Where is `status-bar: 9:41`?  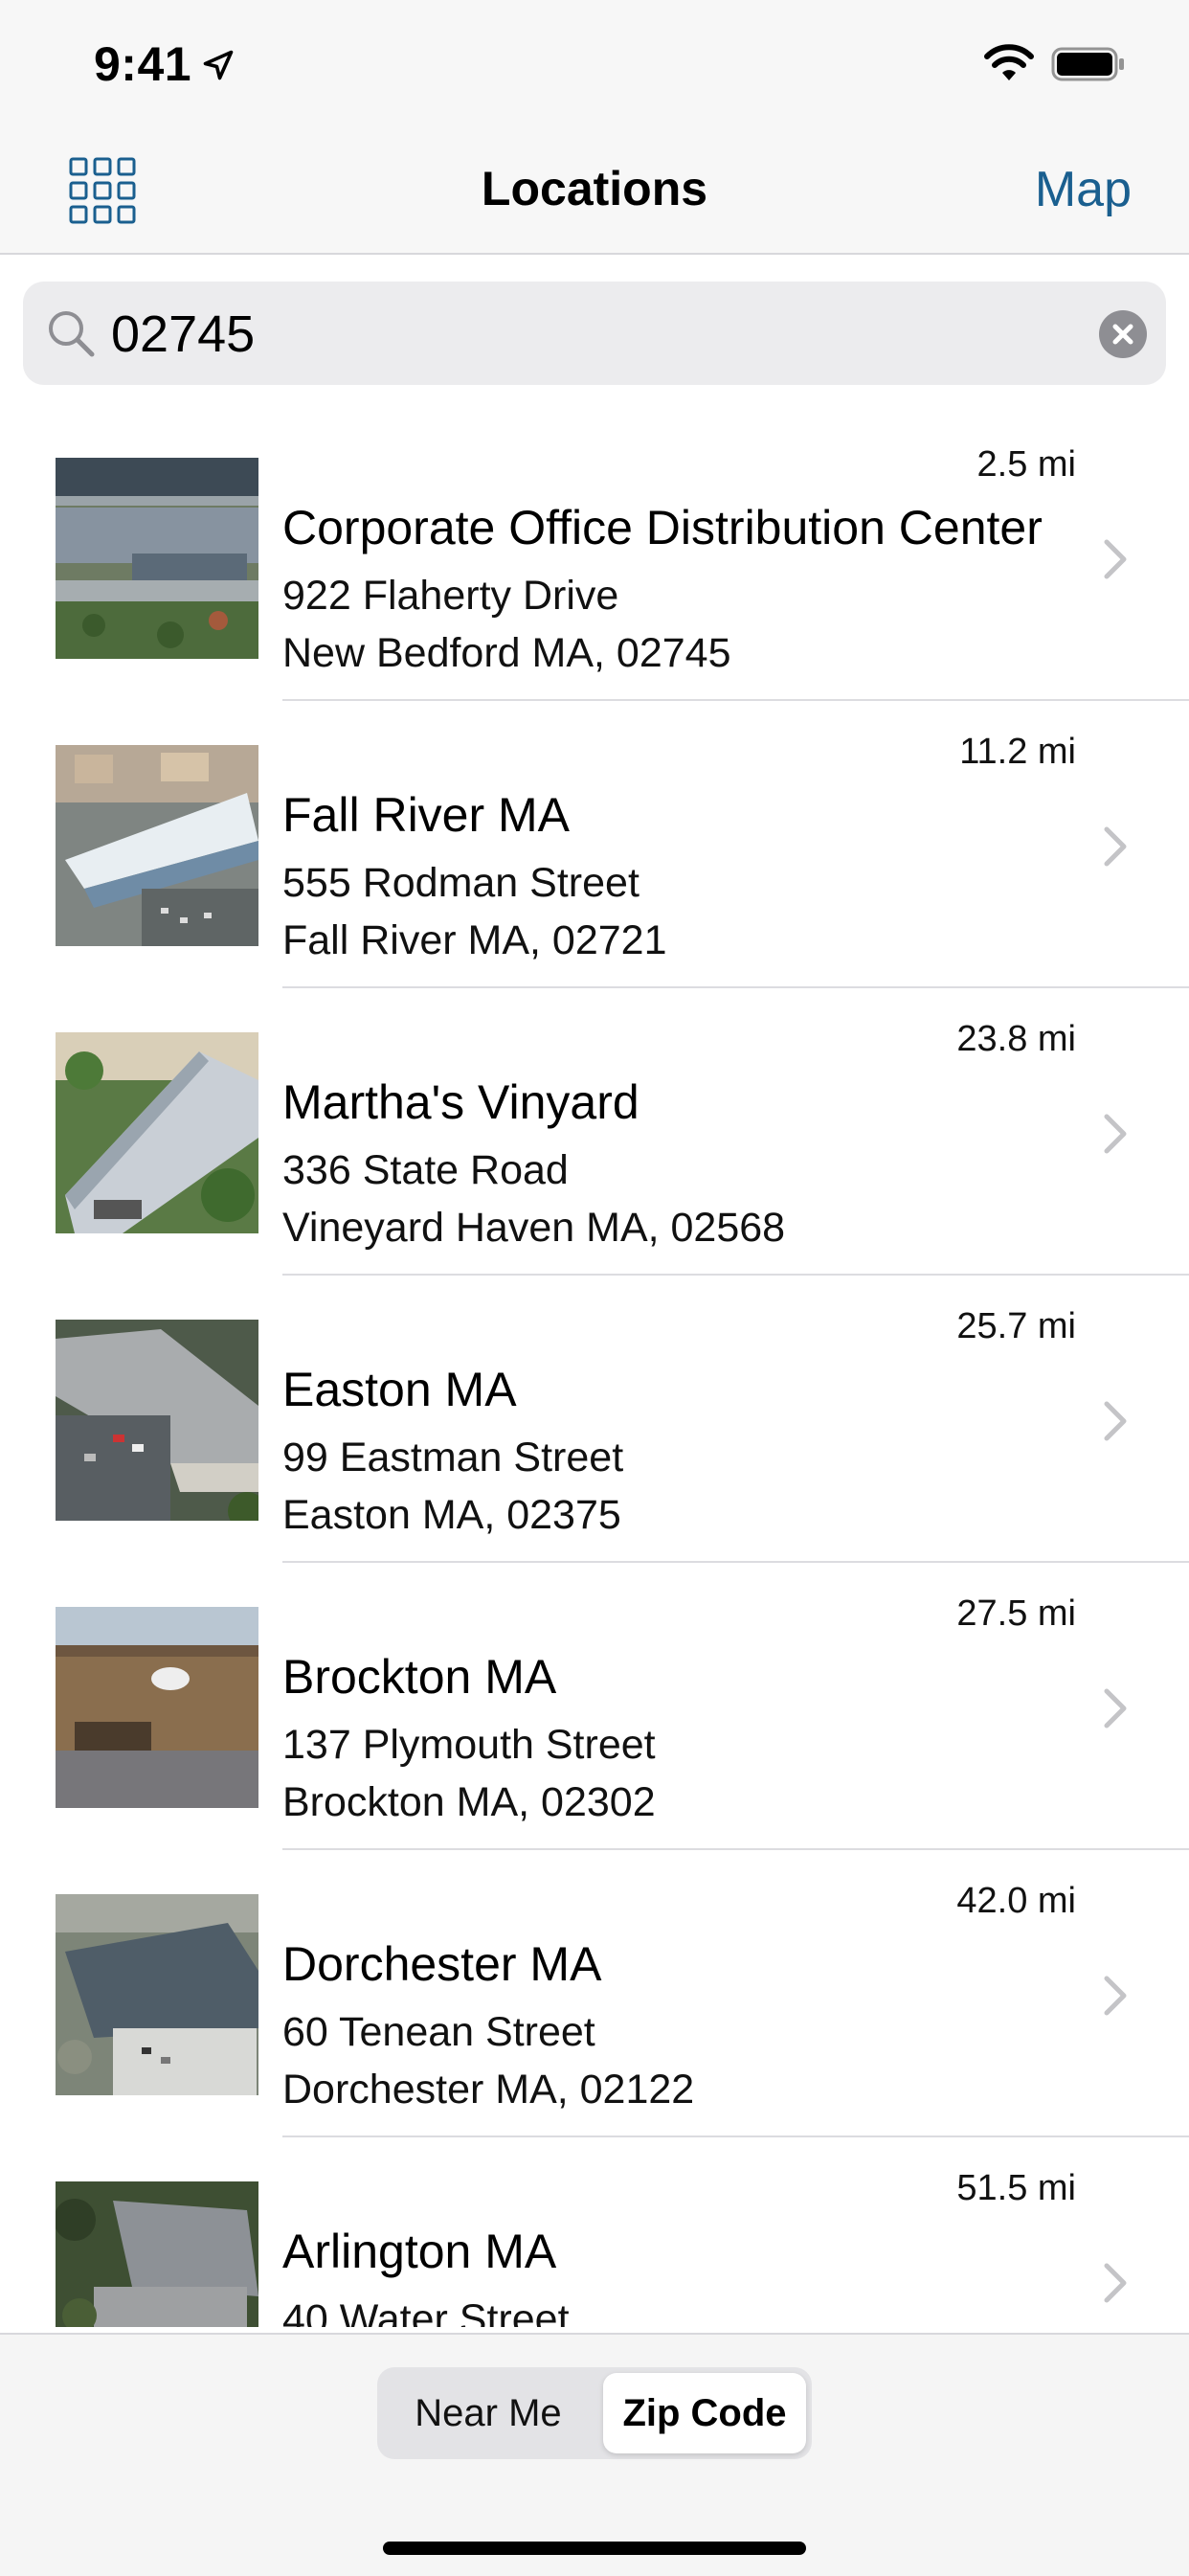
status-bar: 9:41 is located at coordinates (594, 67).